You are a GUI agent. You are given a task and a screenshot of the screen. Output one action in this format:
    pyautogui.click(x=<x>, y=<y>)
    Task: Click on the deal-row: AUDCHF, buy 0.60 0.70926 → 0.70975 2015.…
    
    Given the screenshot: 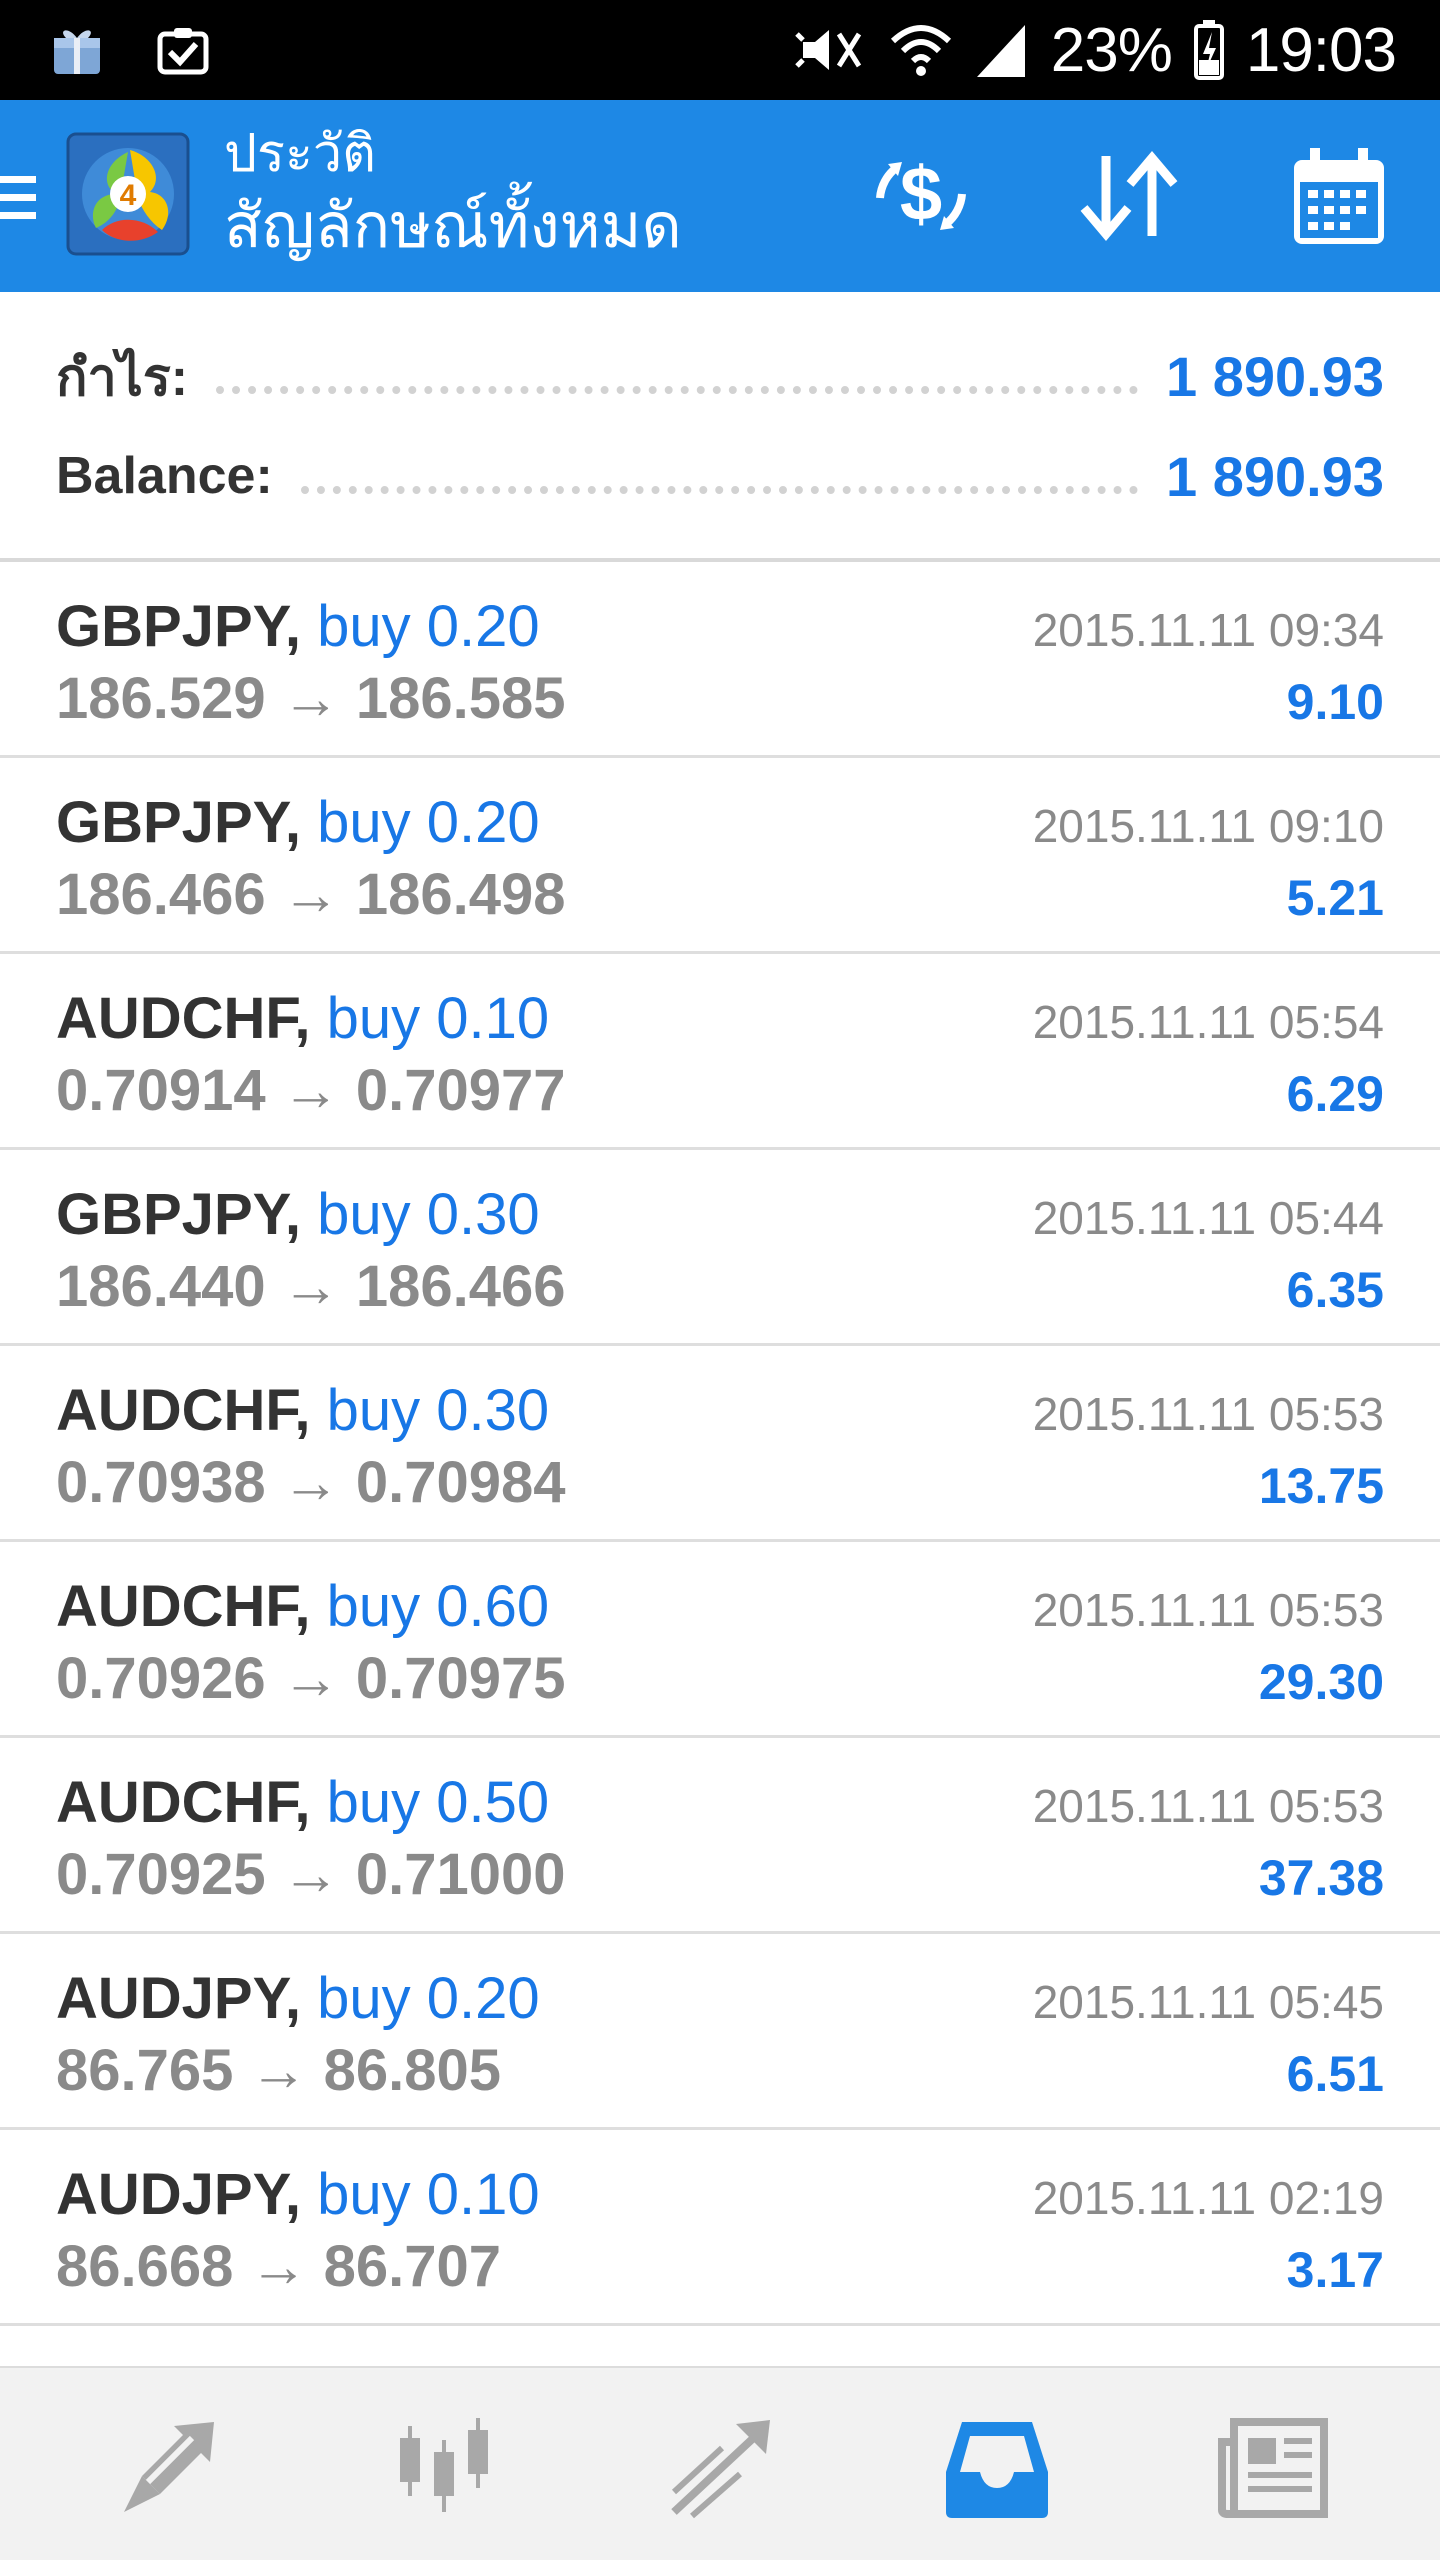 What is the action you would take?
    pyautogui.click(x=720, y=1640)
    